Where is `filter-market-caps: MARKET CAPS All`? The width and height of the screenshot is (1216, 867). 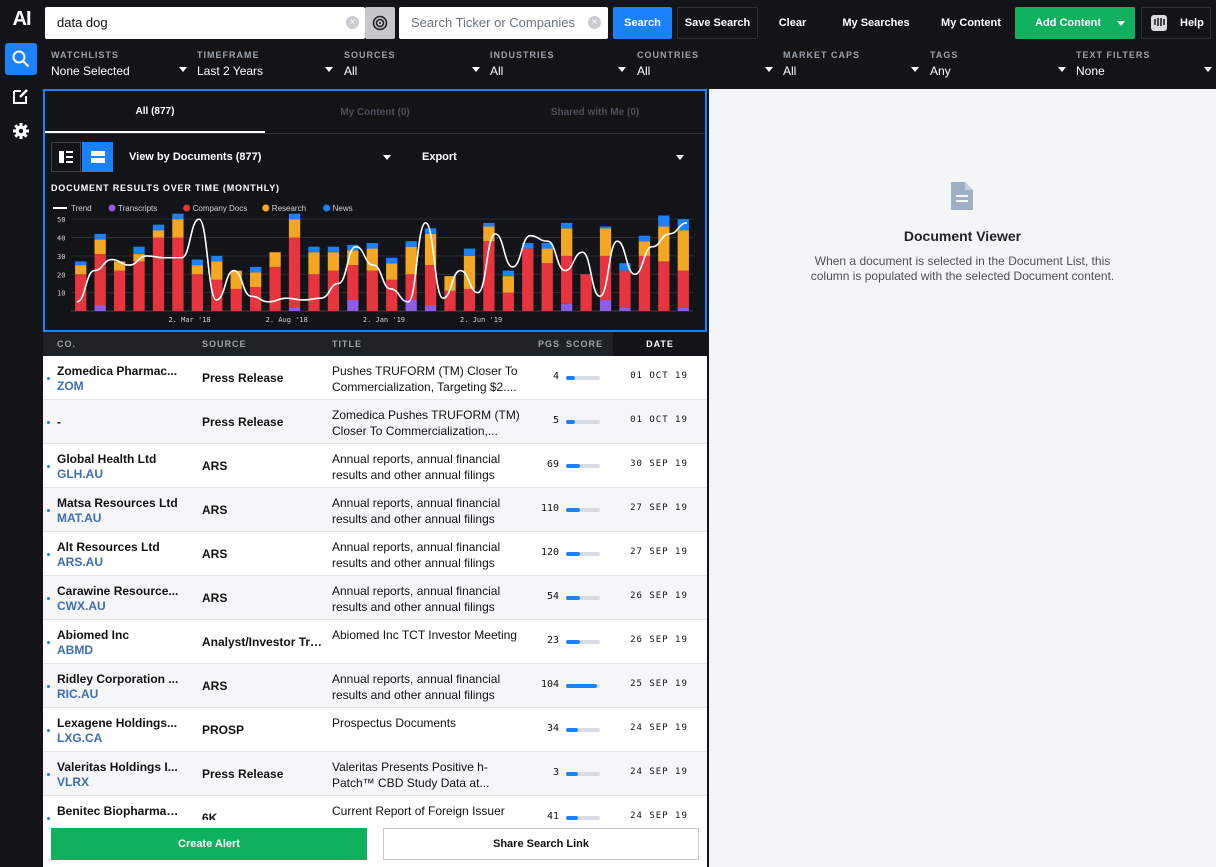
filter-market-caps: MARKET CAPS All is located at coordinates (853, 67).